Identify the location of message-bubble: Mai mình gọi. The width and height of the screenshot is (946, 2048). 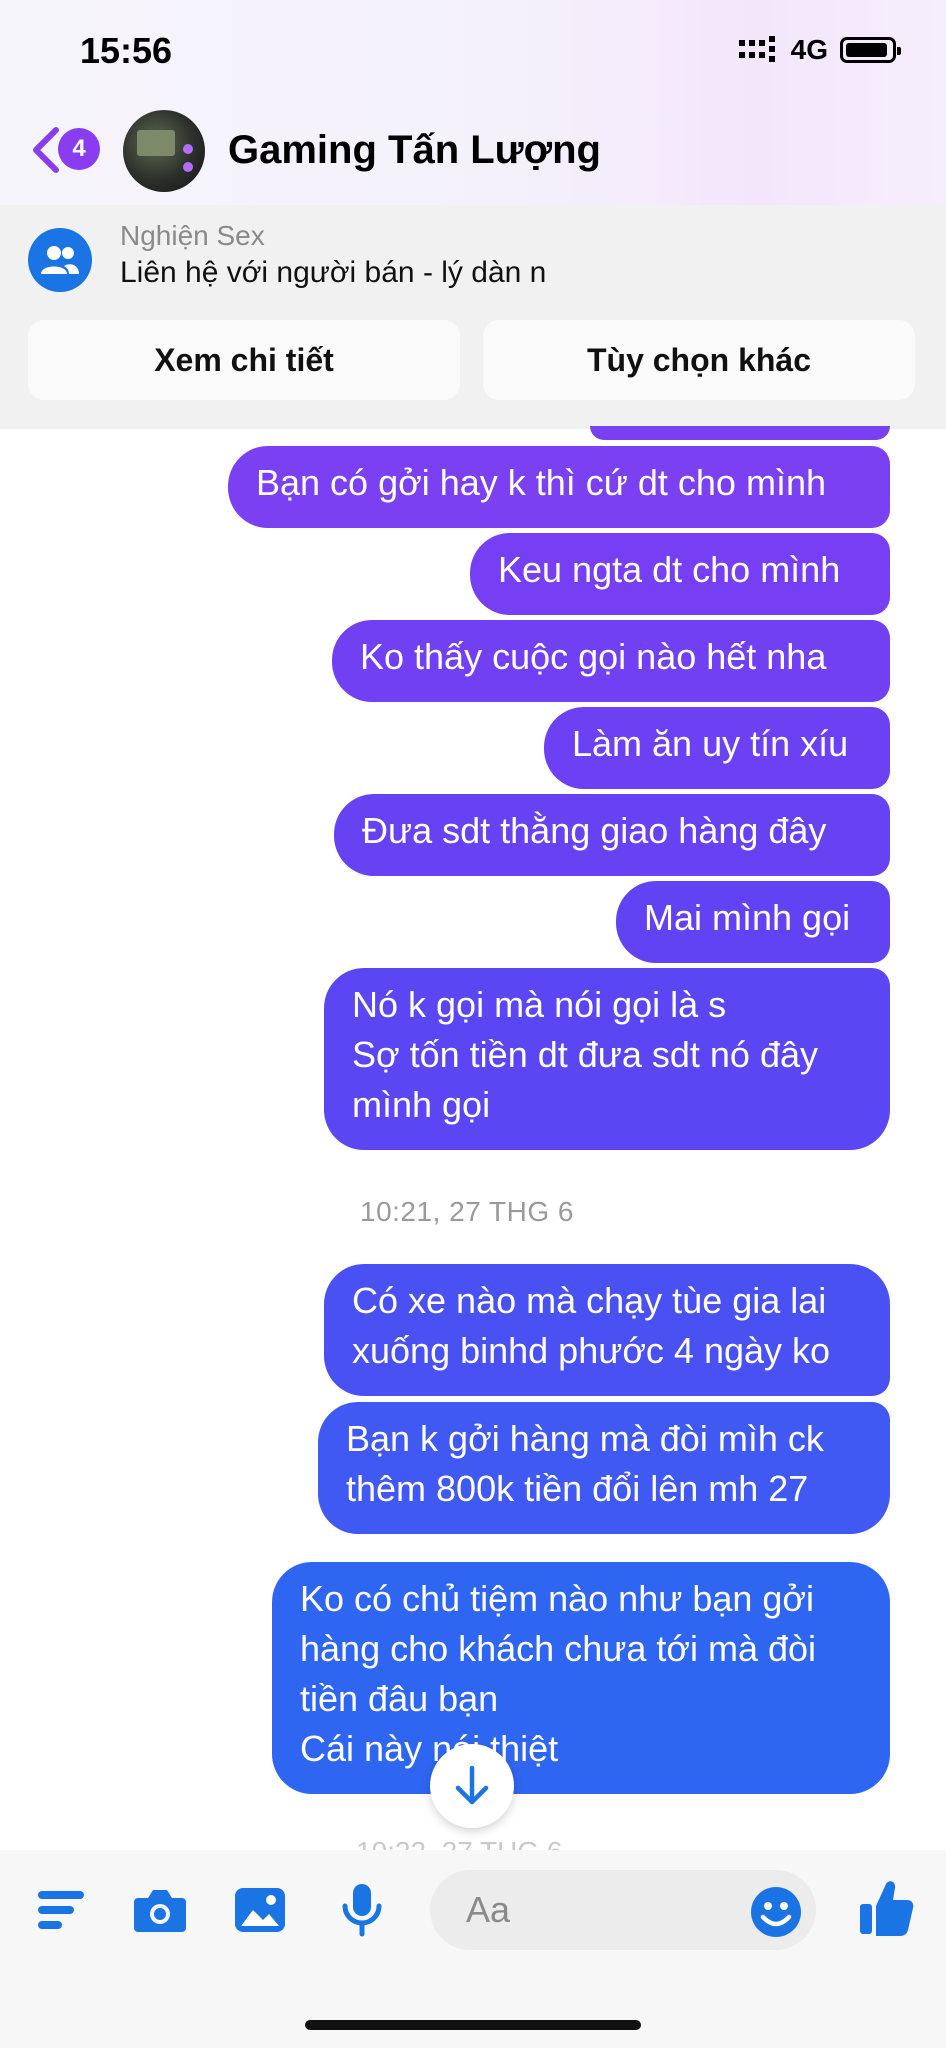
(753, 922).